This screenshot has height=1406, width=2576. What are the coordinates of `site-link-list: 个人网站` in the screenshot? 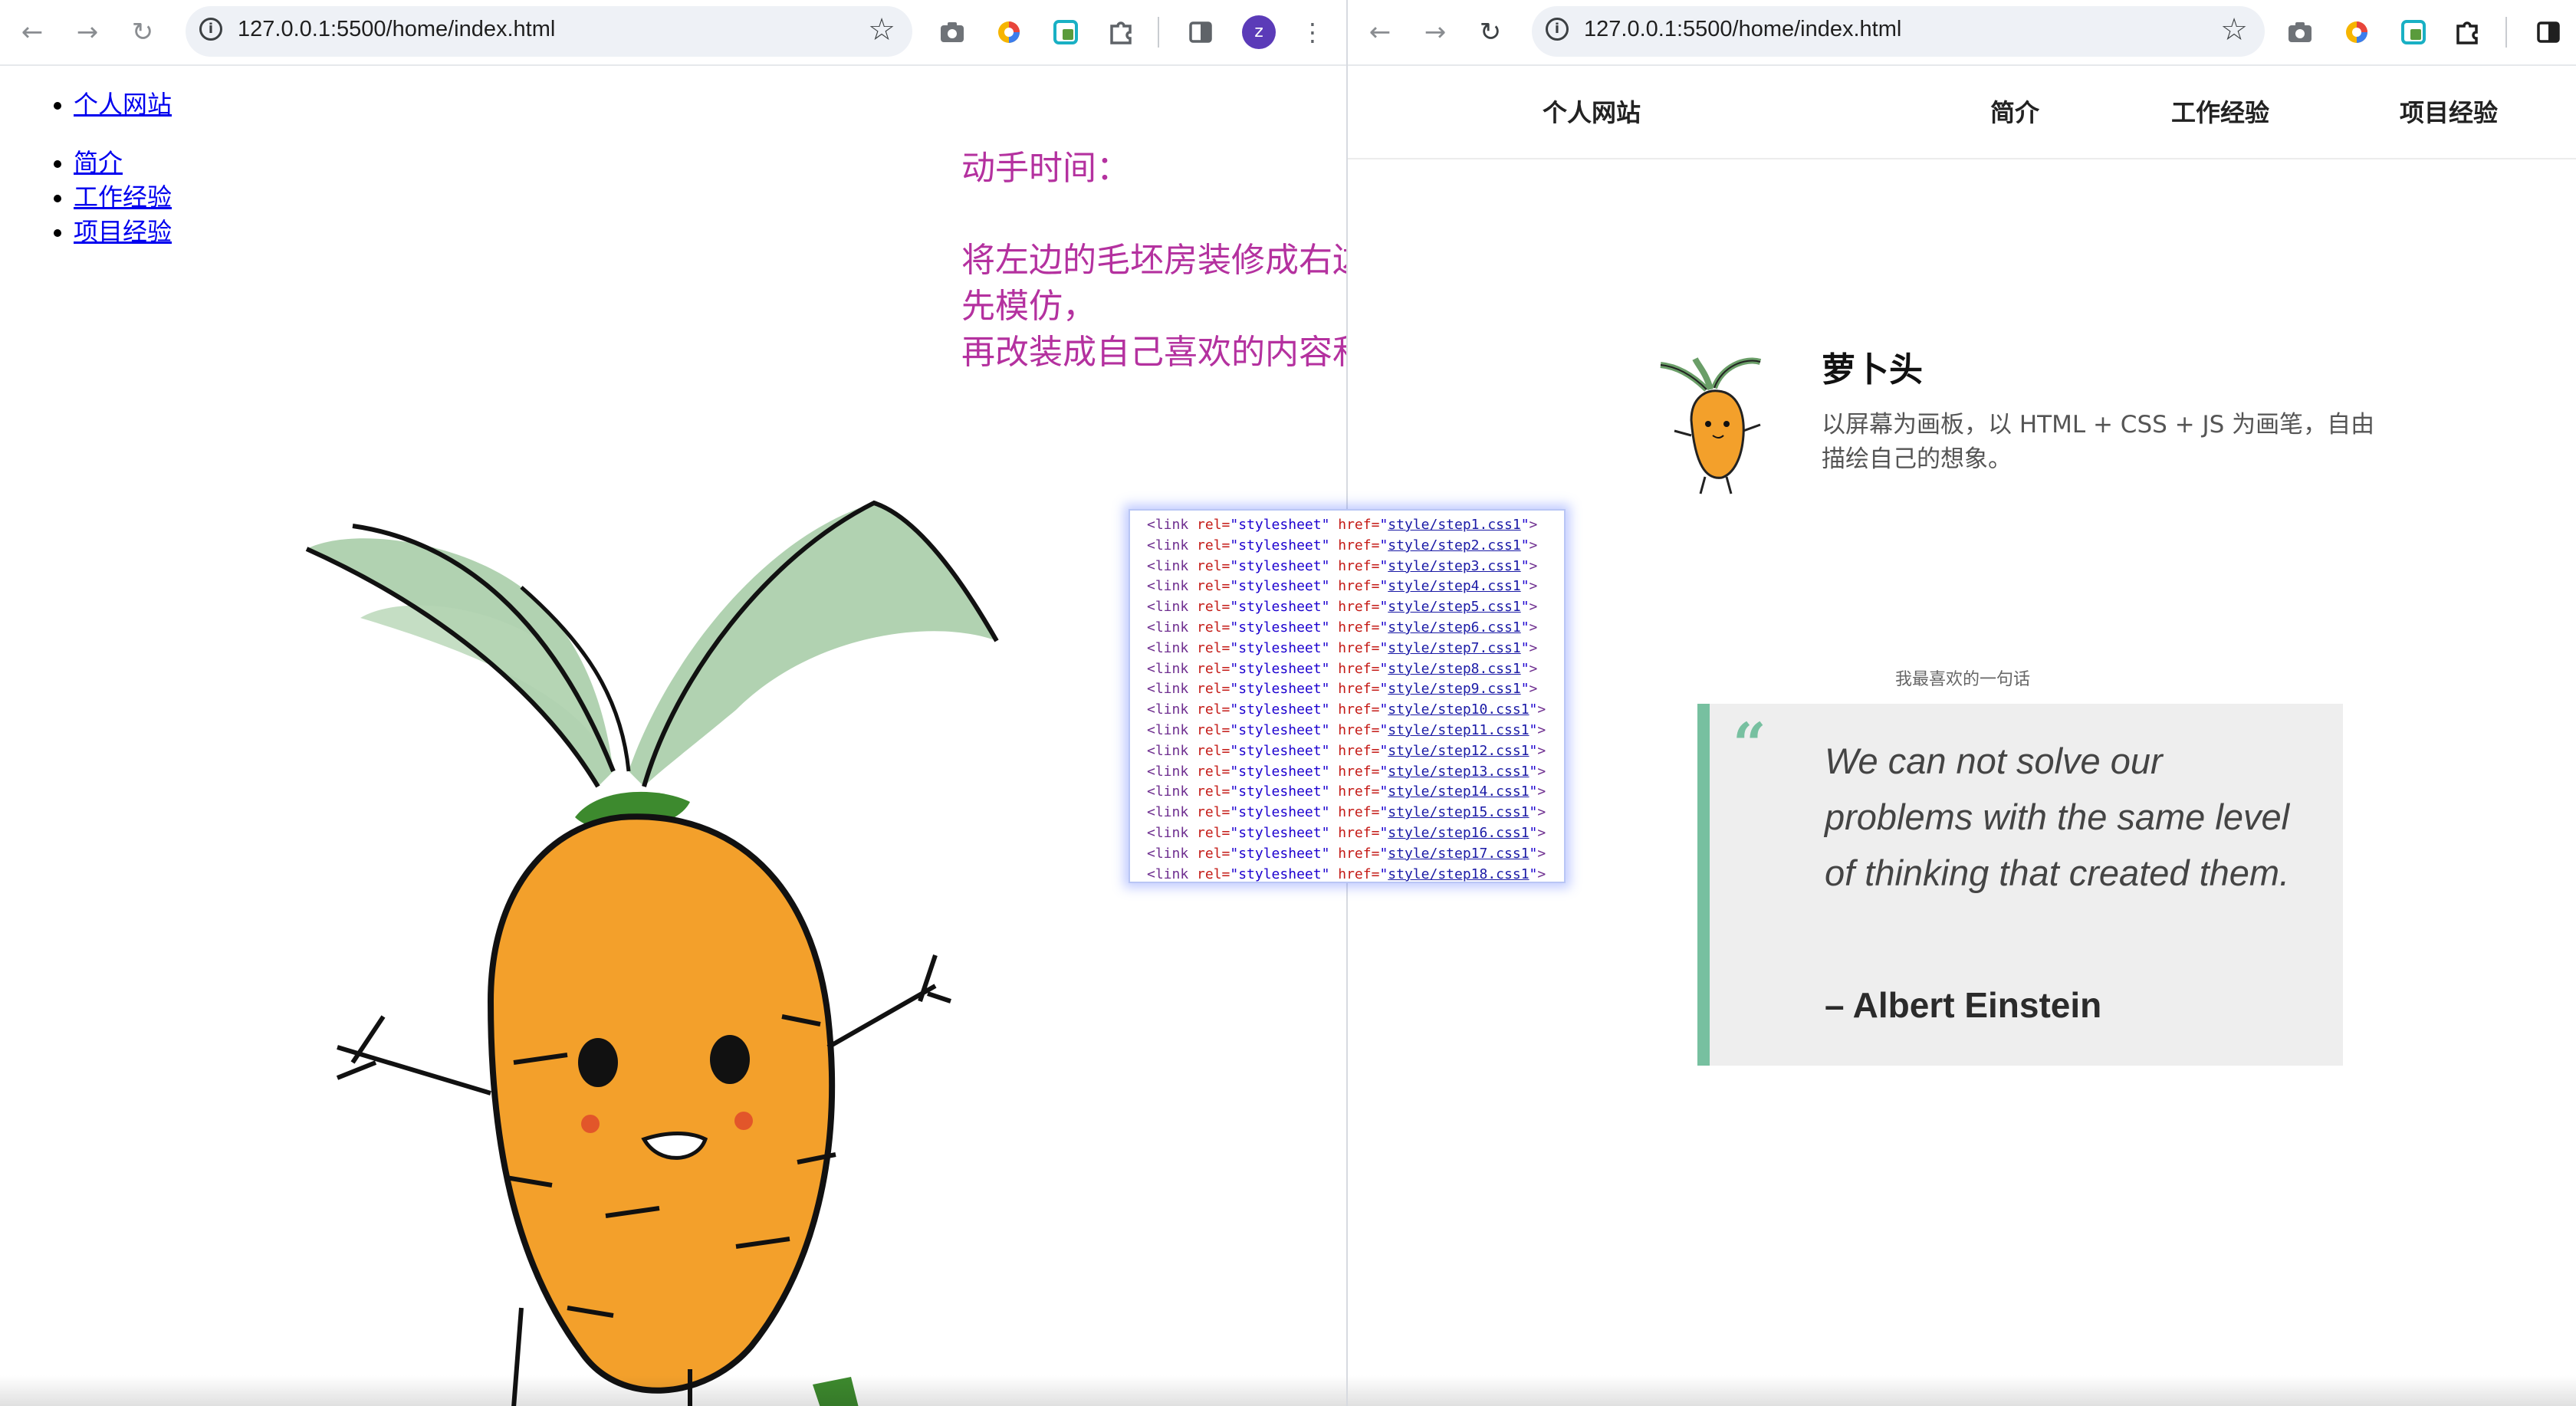 It's located at (86, 104).